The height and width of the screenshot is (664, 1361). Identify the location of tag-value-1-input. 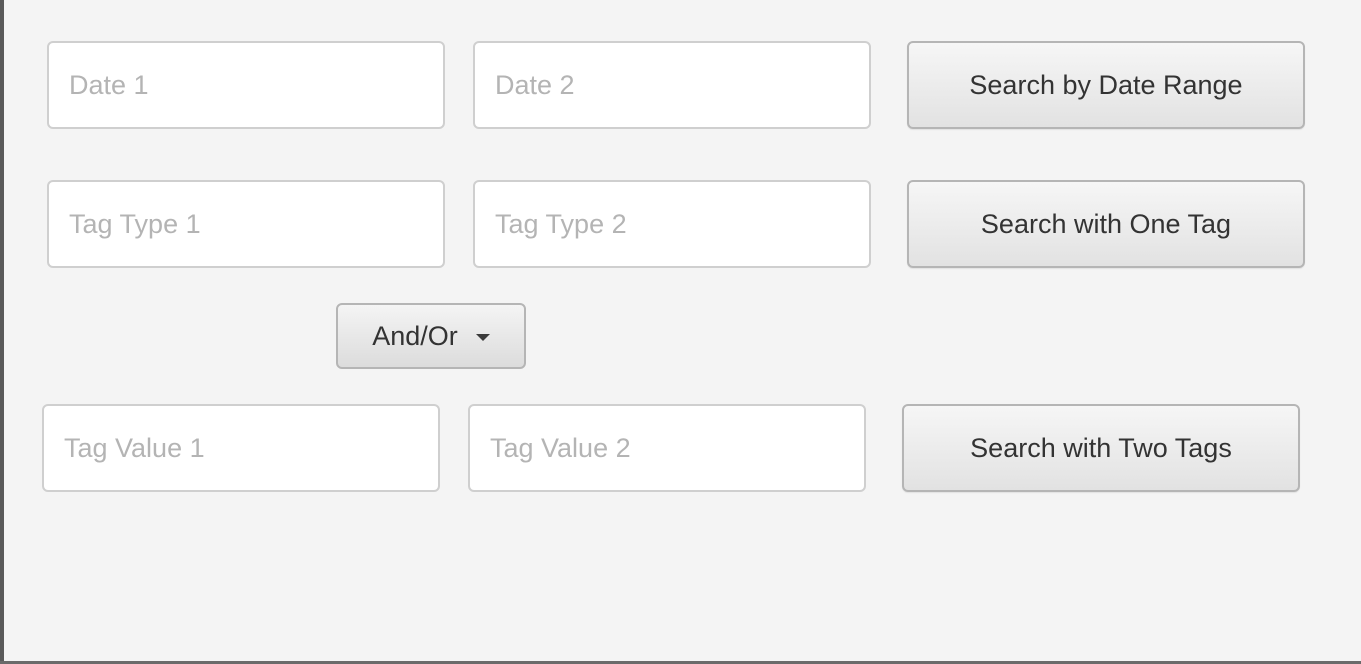
(241, 448).